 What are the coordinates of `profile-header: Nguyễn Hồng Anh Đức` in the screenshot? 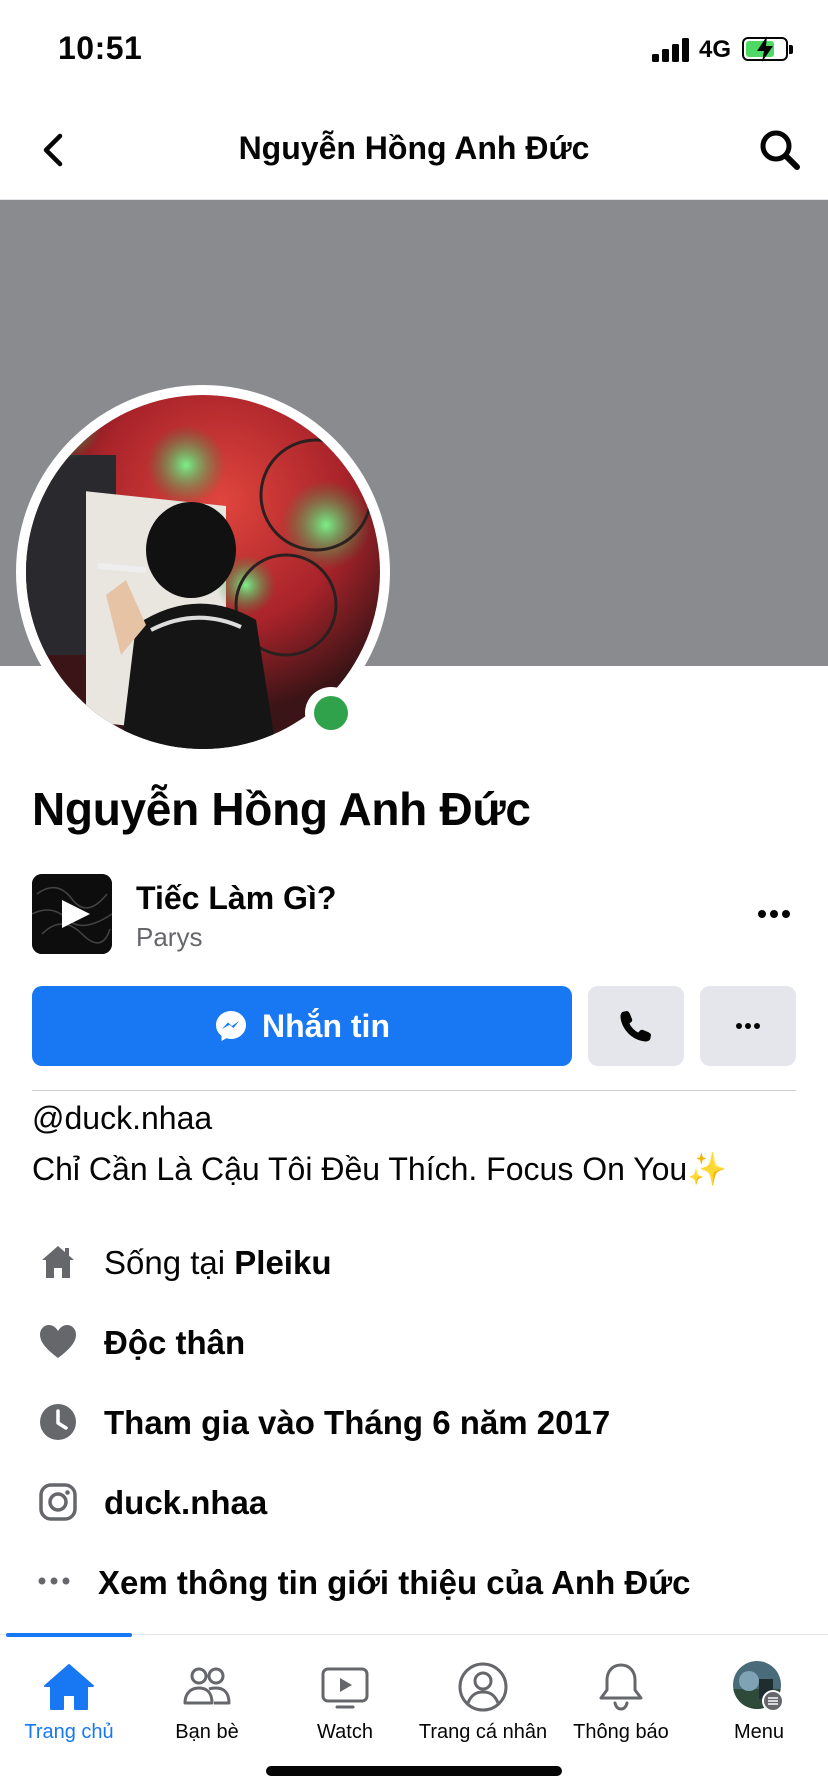 It's located at (414, 150).